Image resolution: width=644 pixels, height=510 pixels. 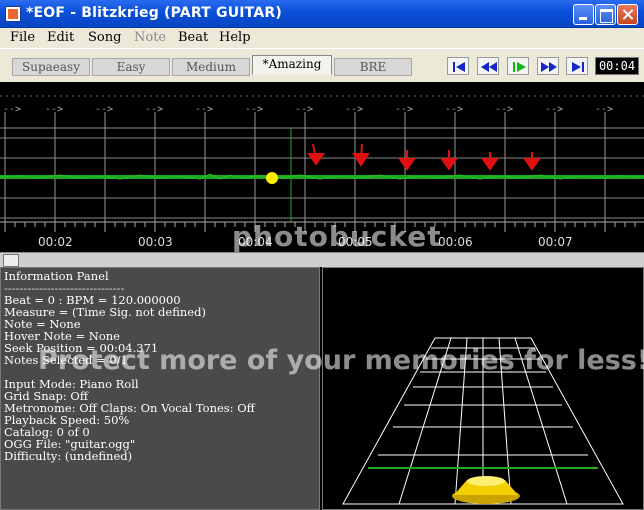 I want to click on seek-end-button, so click(x=577, y=66).